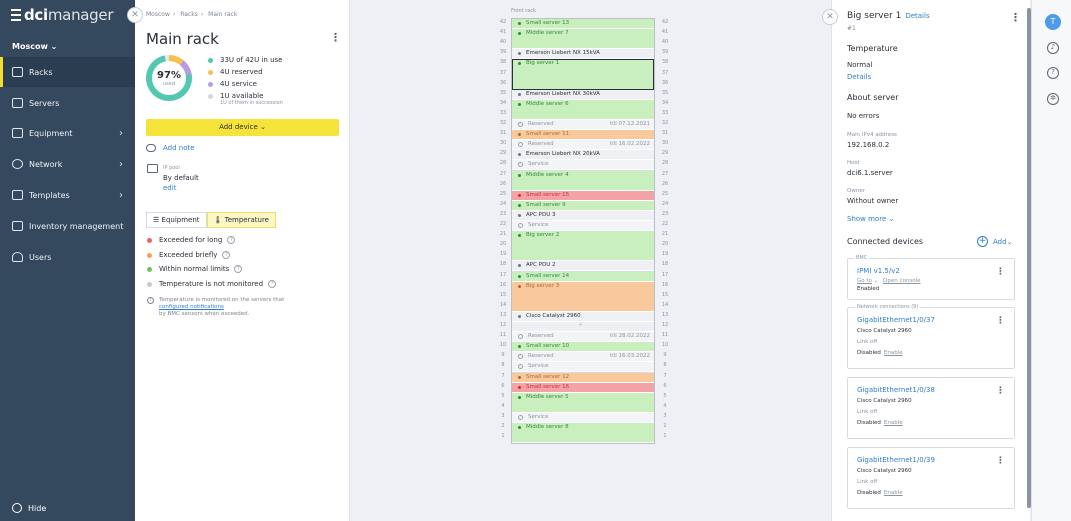  I want to click on rack-device-slot: Small server 10, so click(583, 347).